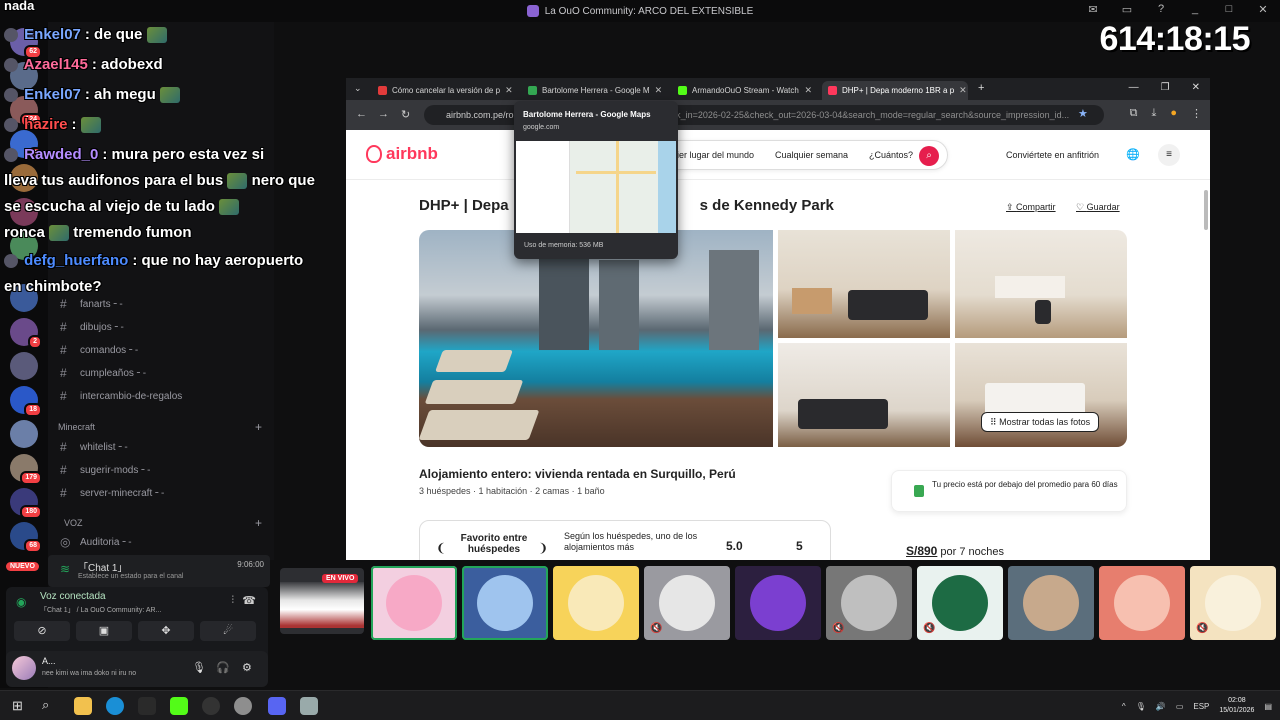 The height and width of the screenshot is (720, 1280). What do you see at coordinates (96, 542) in the screenshot?
I see `voice-channel-item: ◎ Auditoria╶ -` at bounding box center [96, 542].